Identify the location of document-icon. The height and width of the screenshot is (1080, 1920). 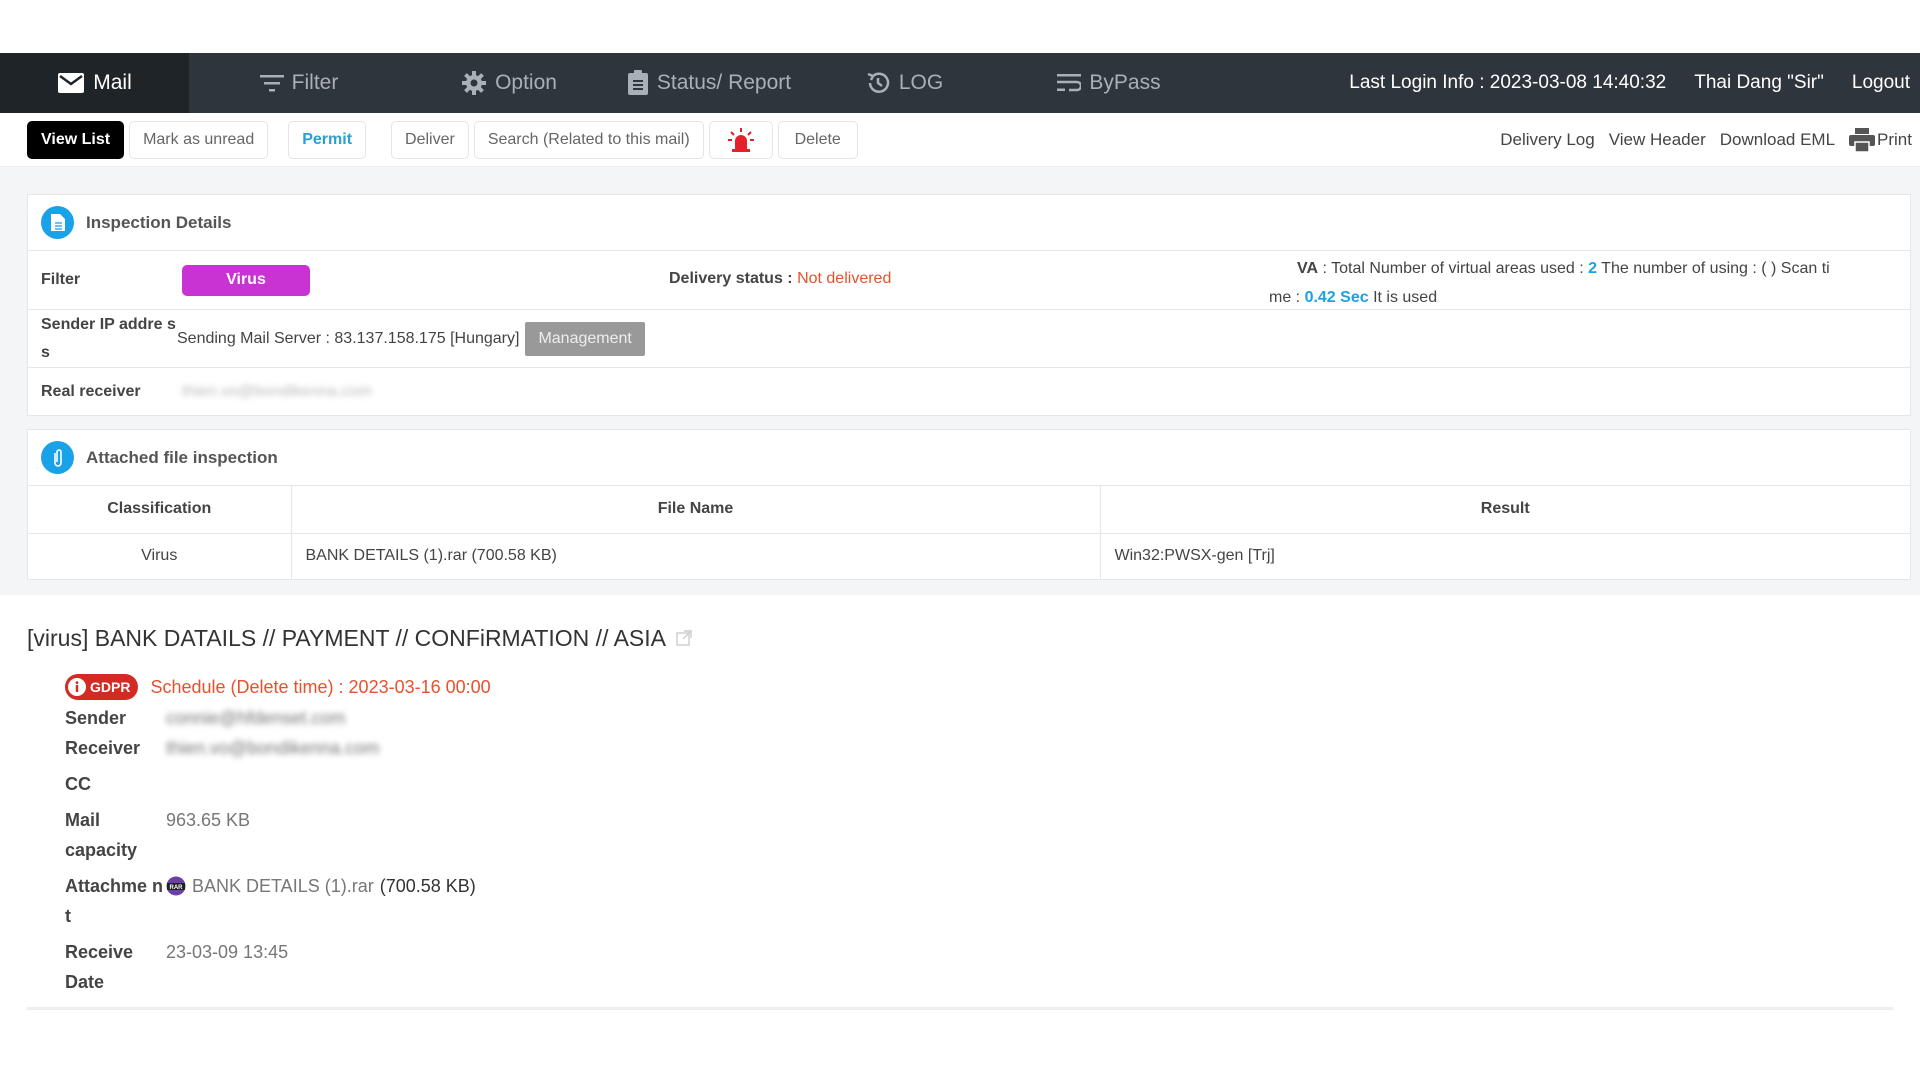
(57, 222).